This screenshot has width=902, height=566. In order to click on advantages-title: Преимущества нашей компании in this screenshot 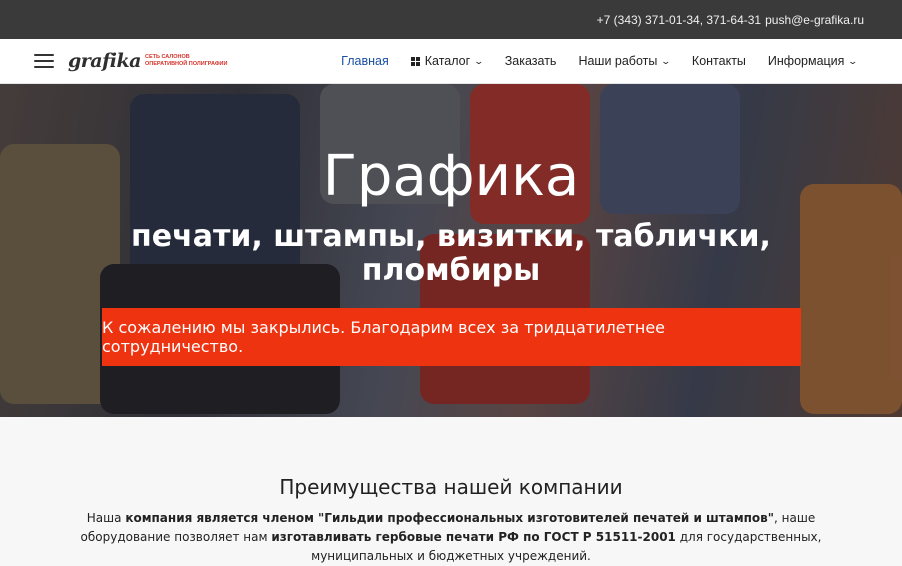, I will do `click(451, 487)`.